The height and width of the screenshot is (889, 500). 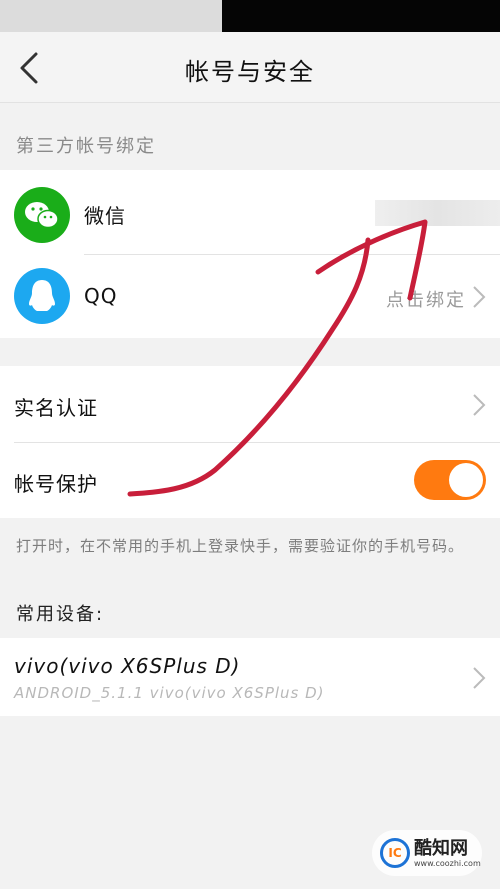 I want to click on watermark-url: www.coozhi.com, so click(x=447, y=863).